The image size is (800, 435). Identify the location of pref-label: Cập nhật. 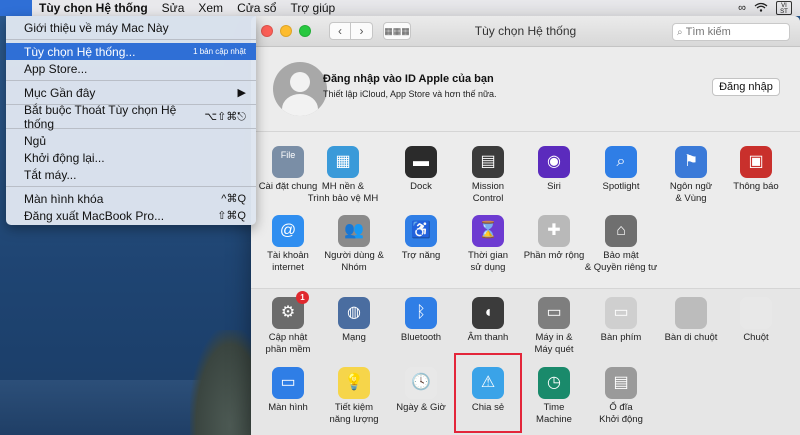
(288, 337).